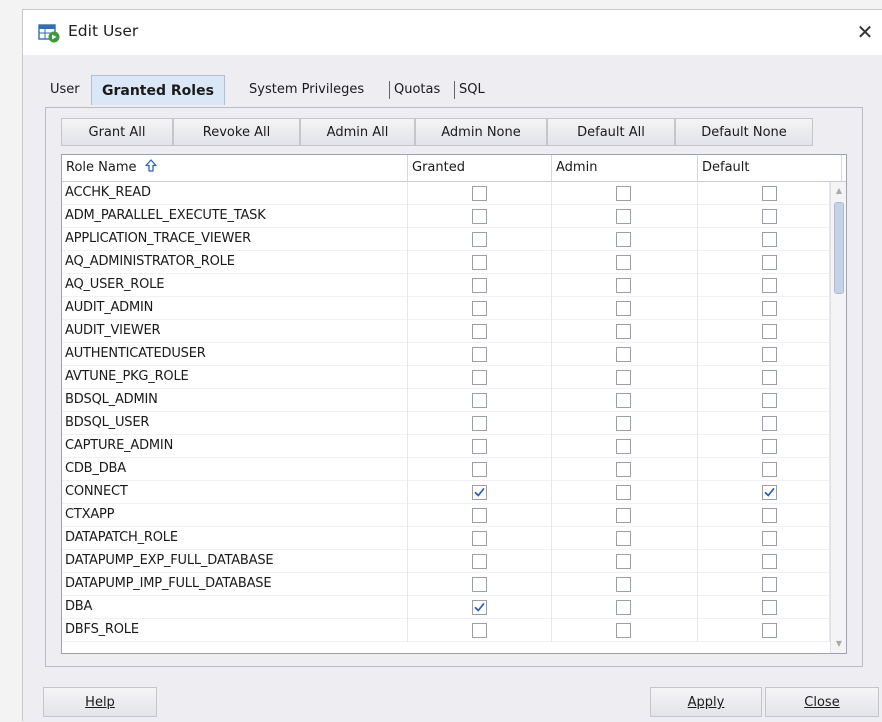 Image resolution: width=882 pixels, height=722 pixels. I want to click on table-row: APPLICATION_TRACE_VIEWER, so click(446, 239).